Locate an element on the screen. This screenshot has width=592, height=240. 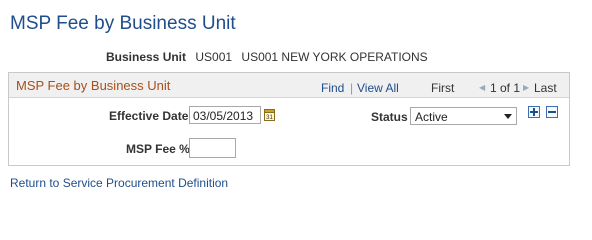
calendar-icon: 31 is located at coordinates (269, 114).